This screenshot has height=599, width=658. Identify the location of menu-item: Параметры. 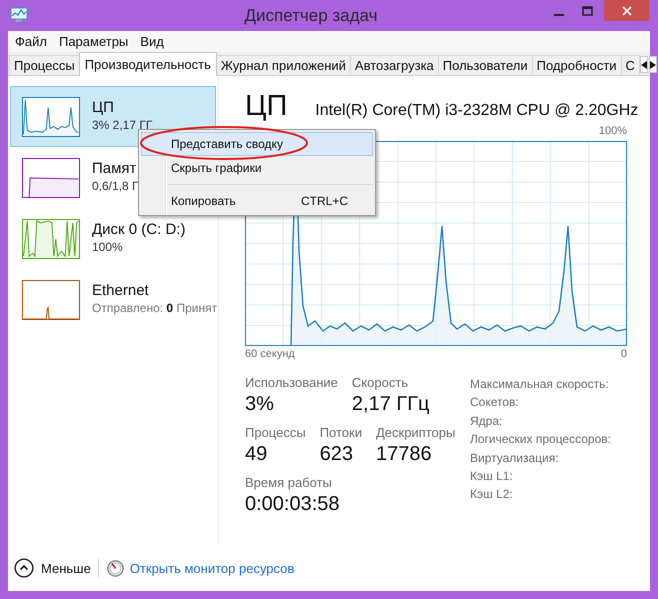
(93, 41).